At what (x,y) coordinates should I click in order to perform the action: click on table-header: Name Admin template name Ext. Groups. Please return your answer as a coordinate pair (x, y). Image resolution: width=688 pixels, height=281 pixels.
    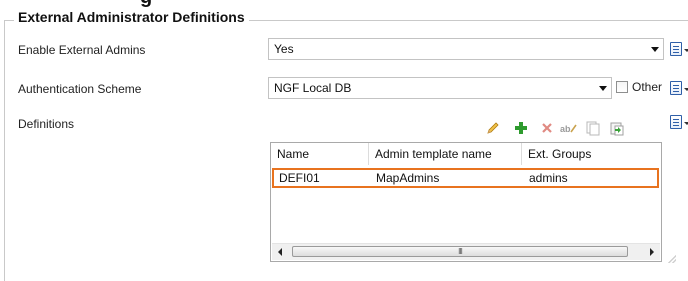
    Looking at the image, I should click on (466, 154).